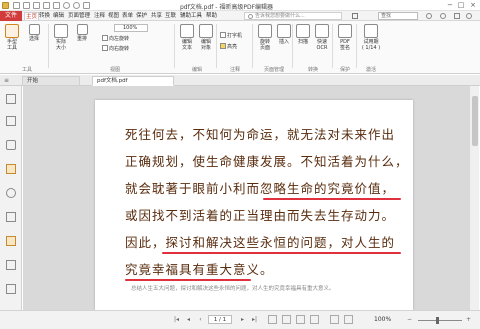  Describe the element at coordinates (371, 37) in the screenshot. I see `trial-button: 试用期 ( 1/14 )` at that location.